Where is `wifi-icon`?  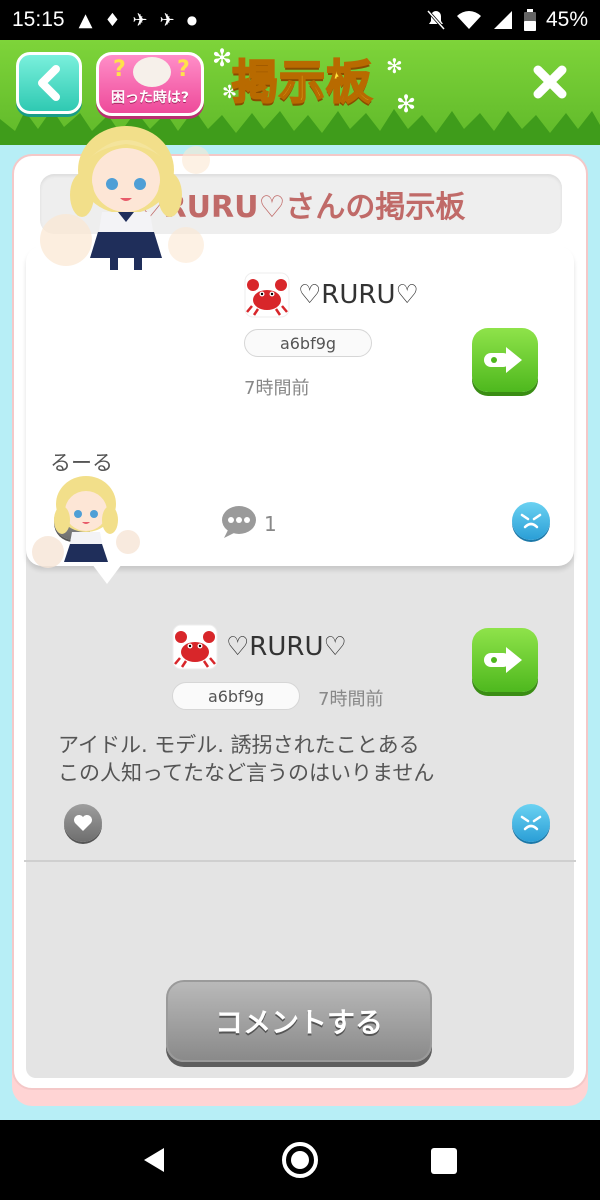 wifi-icon is located at coordinates (468, 20).